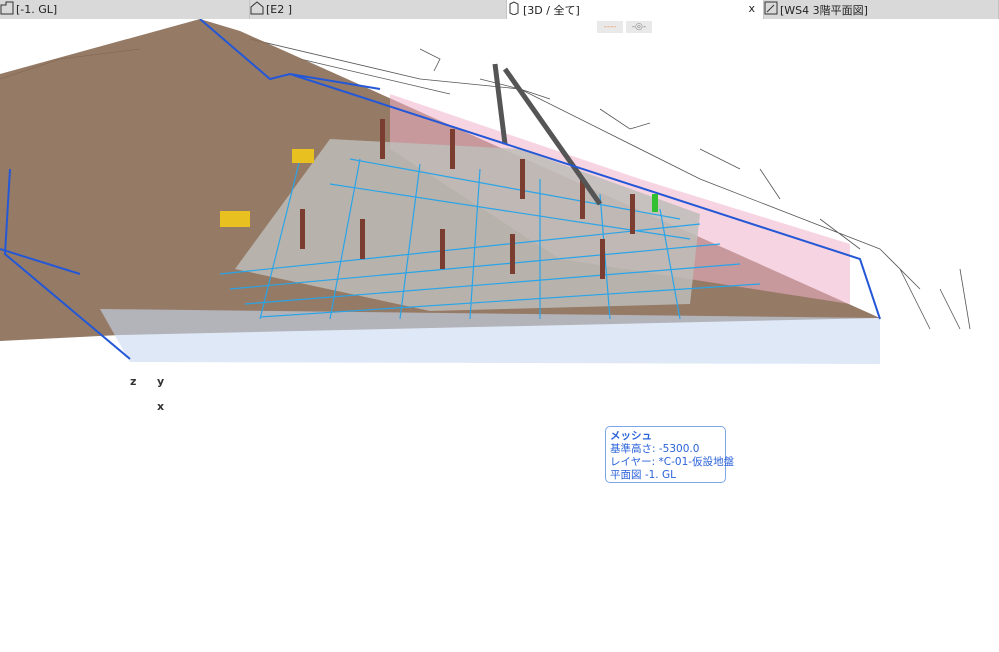 Image resolution: width=999 pixels, height=652 pixels. What do you see at coordinates (161, 406) in the screenshot?
I see `axis-x-label: x` at bounding box center [161, 406].